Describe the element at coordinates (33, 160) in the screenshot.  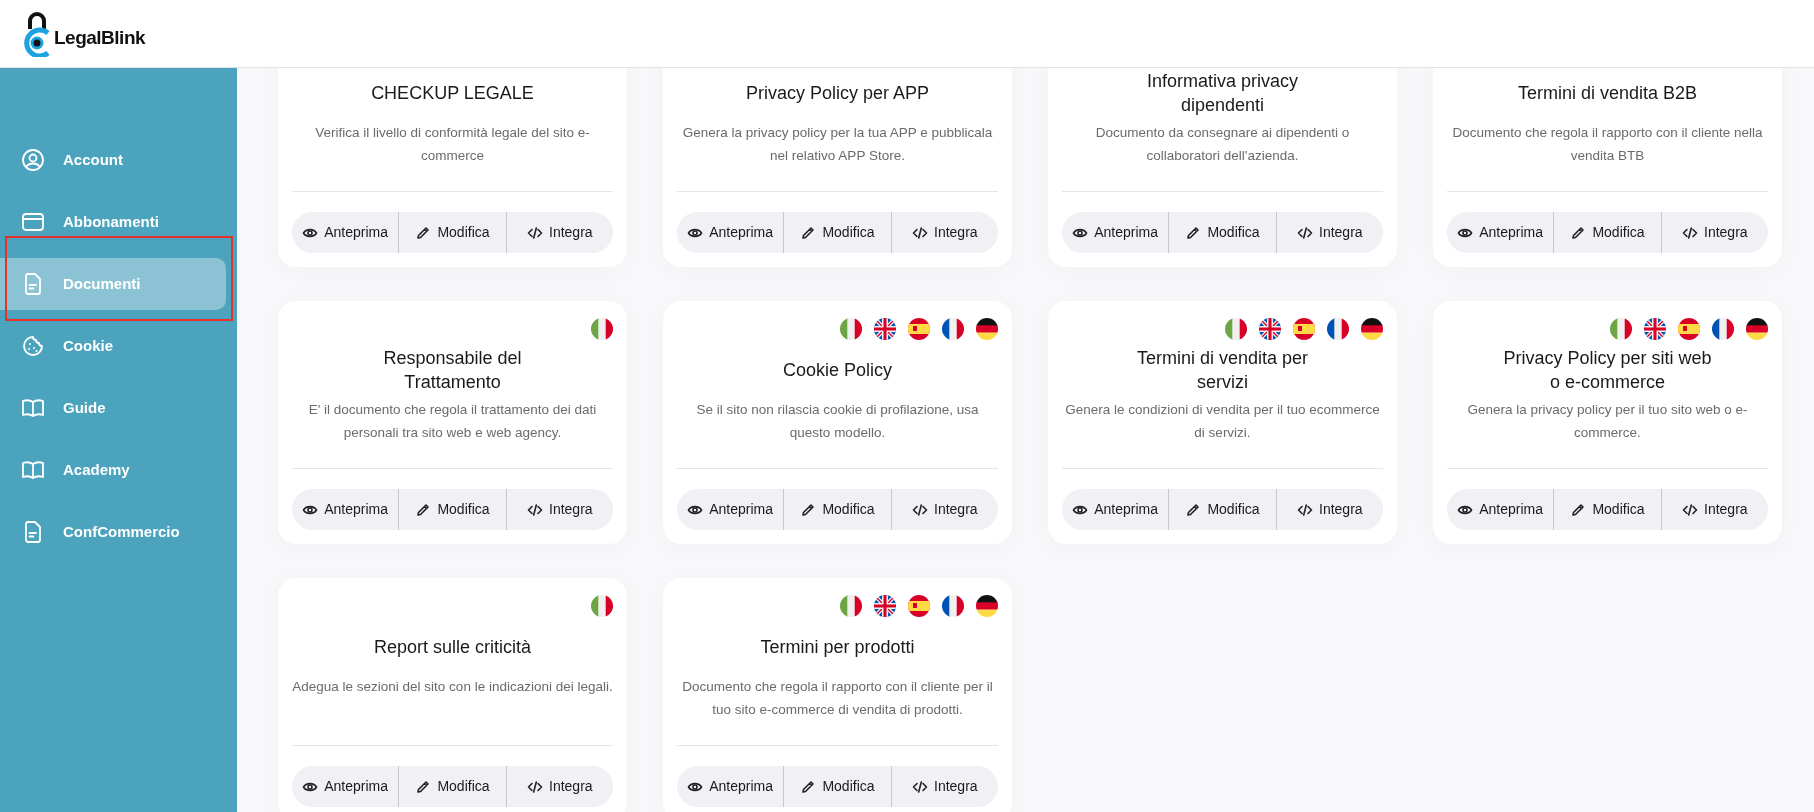
I see `person-icon` at that location.